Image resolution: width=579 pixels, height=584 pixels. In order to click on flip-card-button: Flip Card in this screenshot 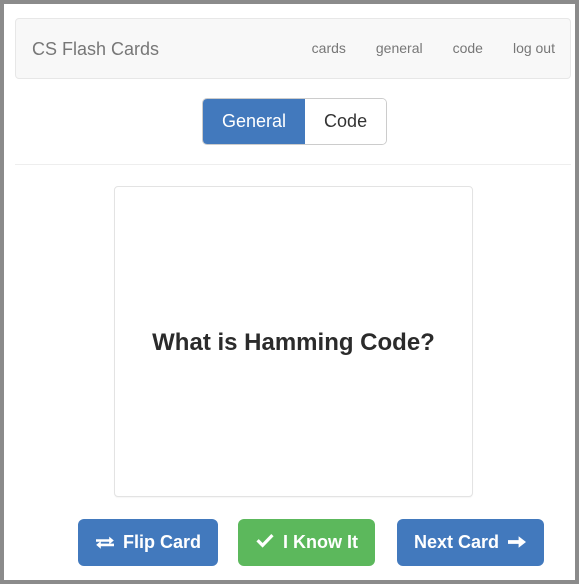, I will do `click(148, 542)`.